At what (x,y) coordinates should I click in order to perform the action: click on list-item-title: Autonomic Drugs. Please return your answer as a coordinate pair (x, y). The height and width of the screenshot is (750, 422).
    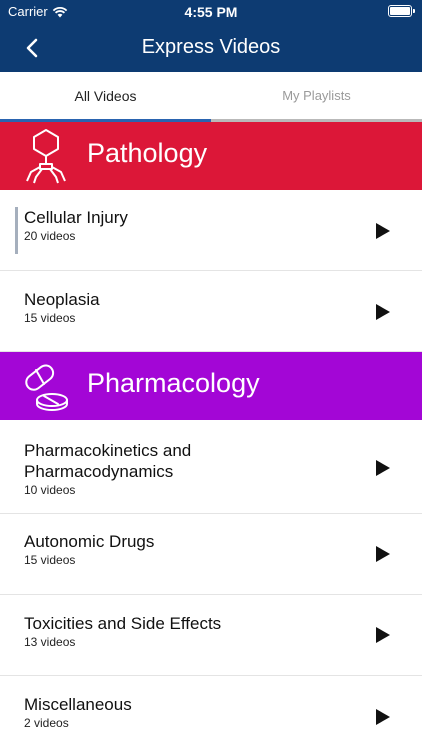
    Looking at the image, I should click on (89, 541).